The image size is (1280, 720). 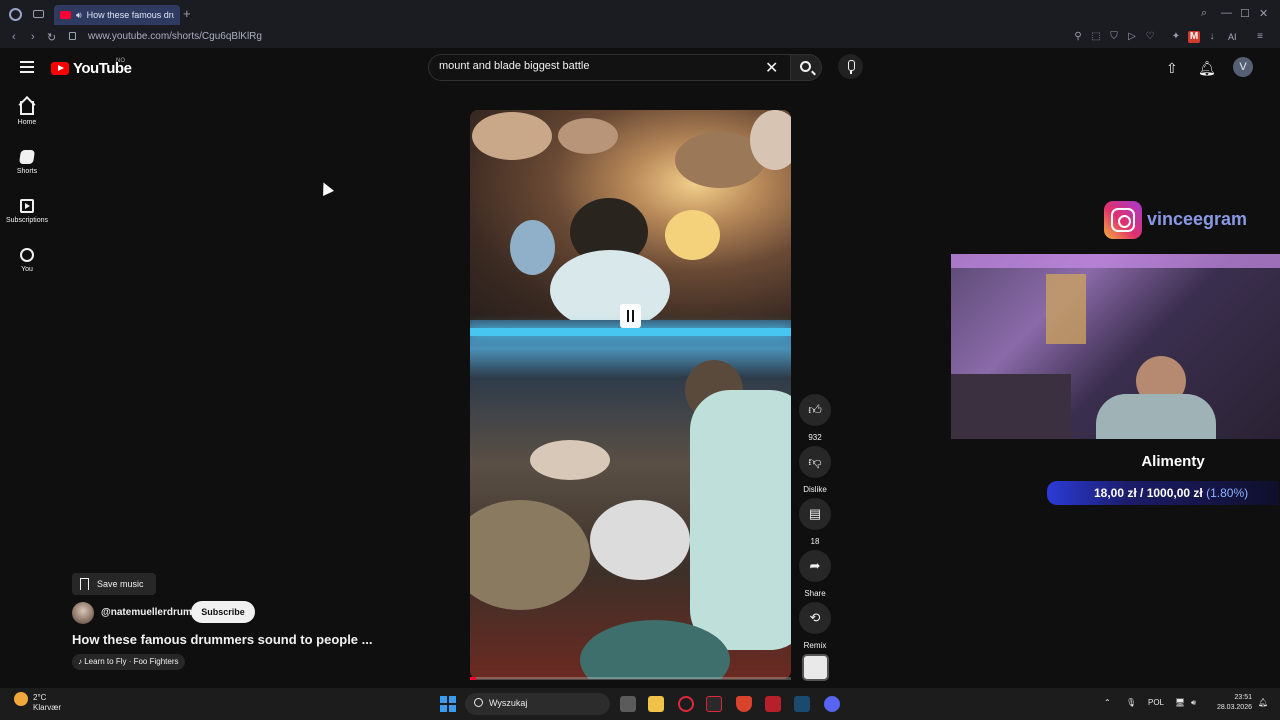 What do you see at coordinates (83, 613) in the screenshot?
I see `channel-avatar` at bounding box center [83, 613].